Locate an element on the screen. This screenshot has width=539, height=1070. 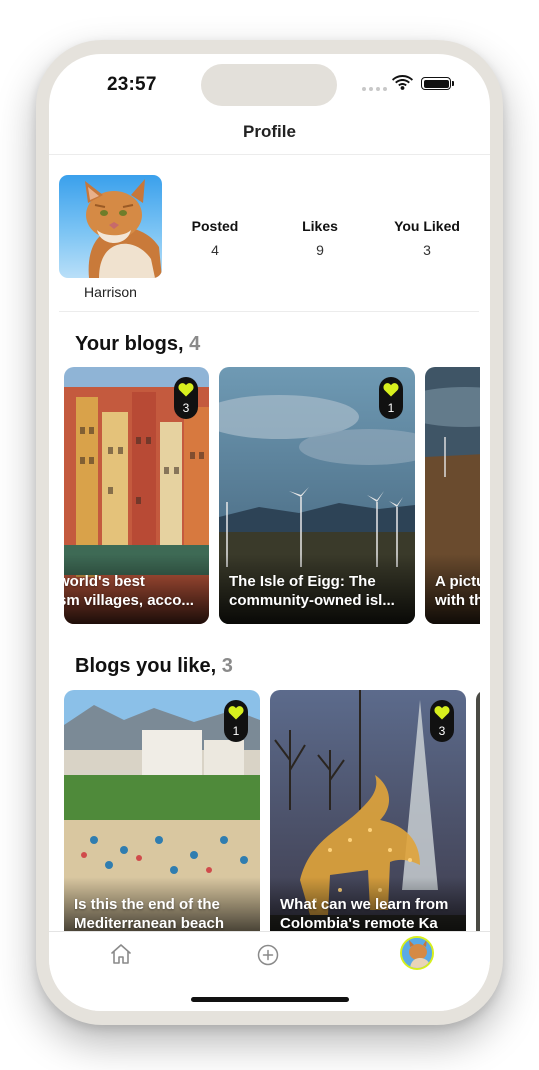
card-title-line1: world's best is located at coordinates (104, 581).